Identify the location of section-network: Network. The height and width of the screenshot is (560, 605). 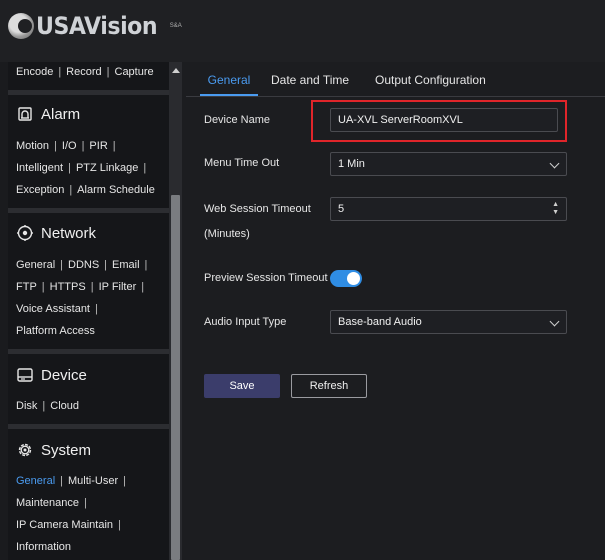
(56, 233).